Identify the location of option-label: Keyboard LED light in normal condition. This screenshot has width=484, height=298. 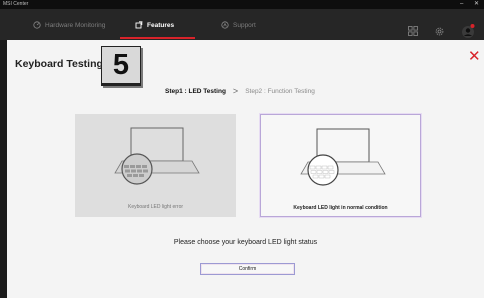
(340, 208).